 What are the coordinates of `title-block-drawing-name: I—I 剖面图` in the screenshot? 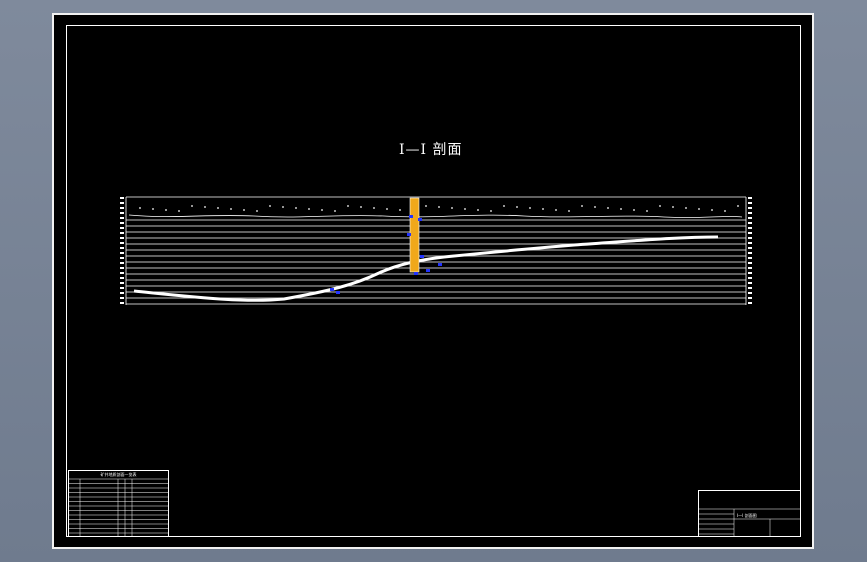 It's located at (747, 515).